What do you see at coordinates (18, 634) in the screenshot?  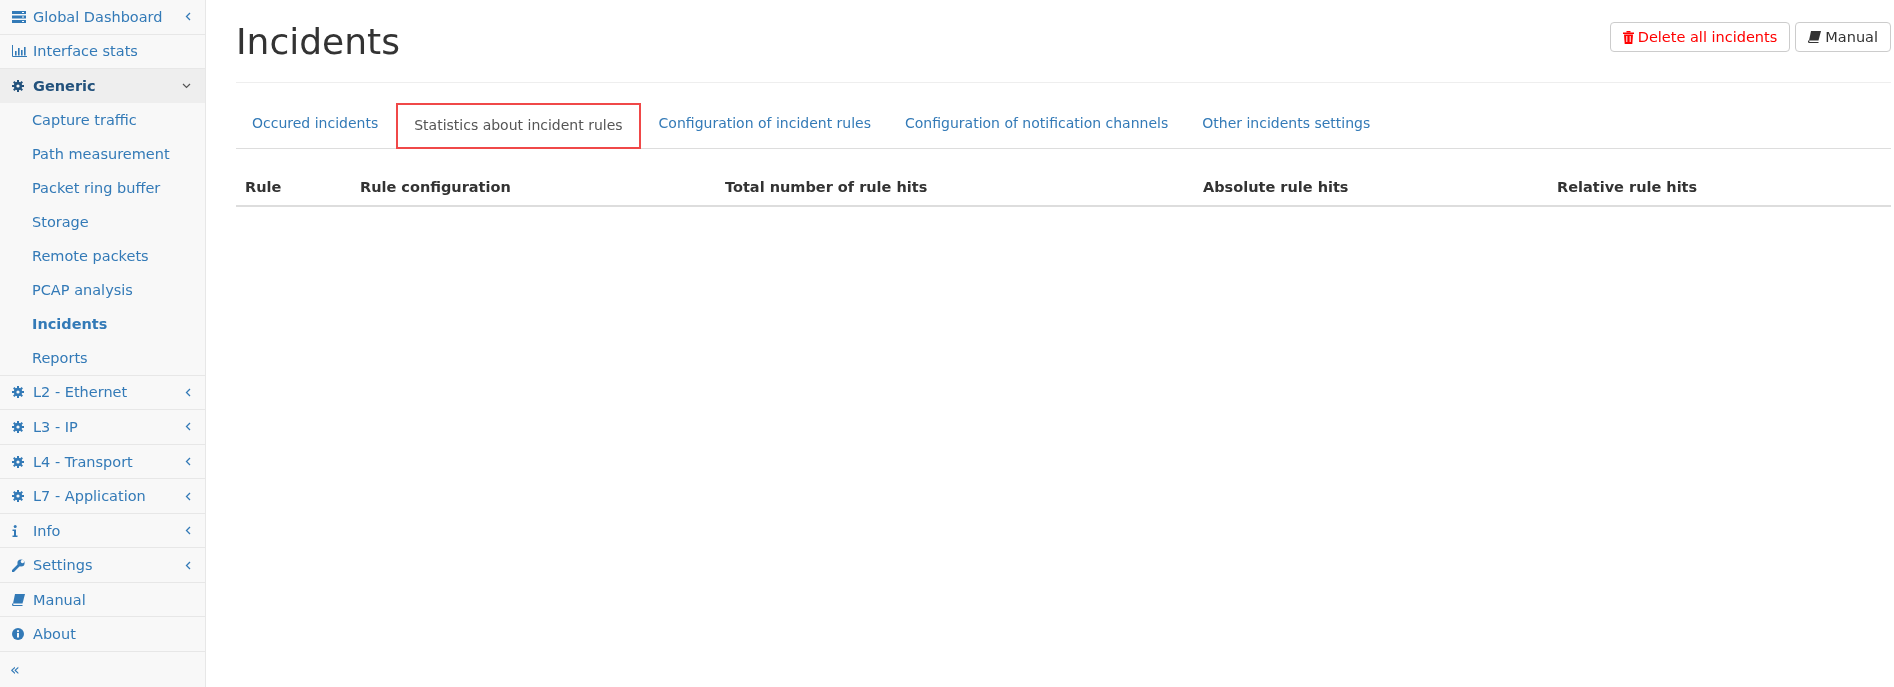 I see `info-circle-icon` at bounding box center [18, 634].